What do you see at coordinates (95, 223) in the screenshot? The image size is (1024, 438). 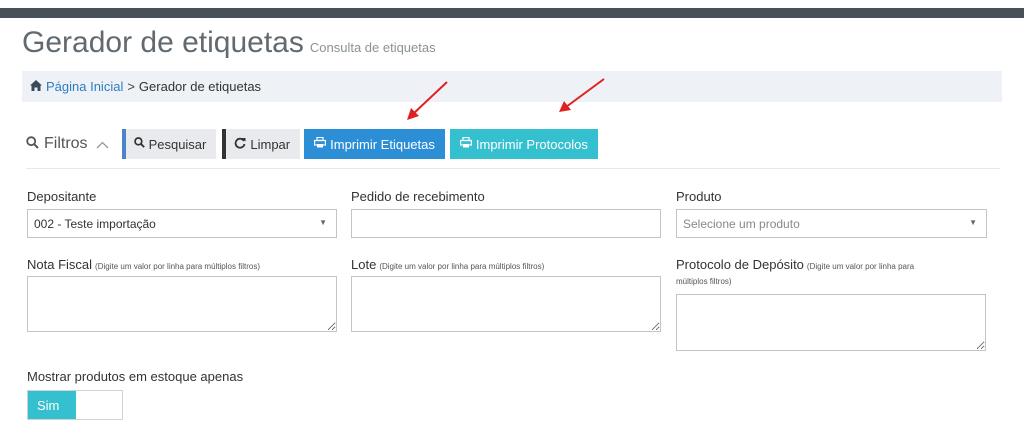 I see `depositante-value: 002 - Teste importação` at bounding box center [95, 223].